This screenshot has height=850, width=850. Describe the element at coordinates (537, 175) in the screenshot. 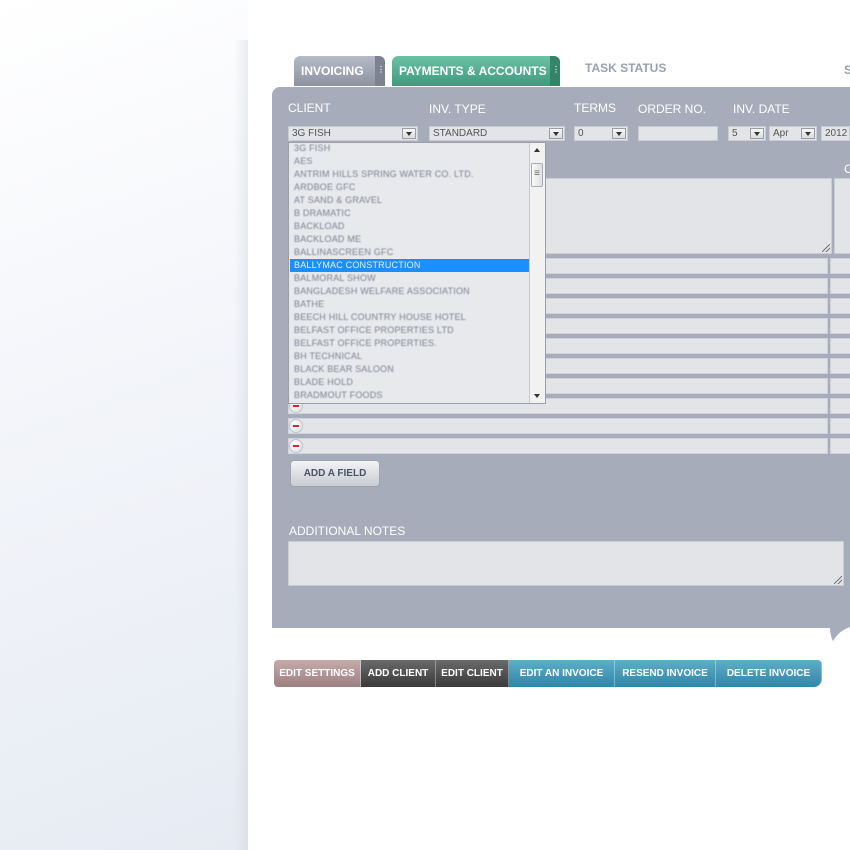

I see `scroll-thumb` at that location.